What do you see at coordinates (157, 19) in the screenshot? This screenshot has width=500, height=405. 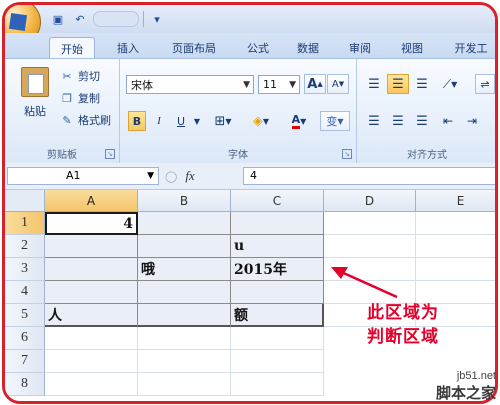 I see `customize-toolbar-icon: ▾` at bounding box center [157, 19].